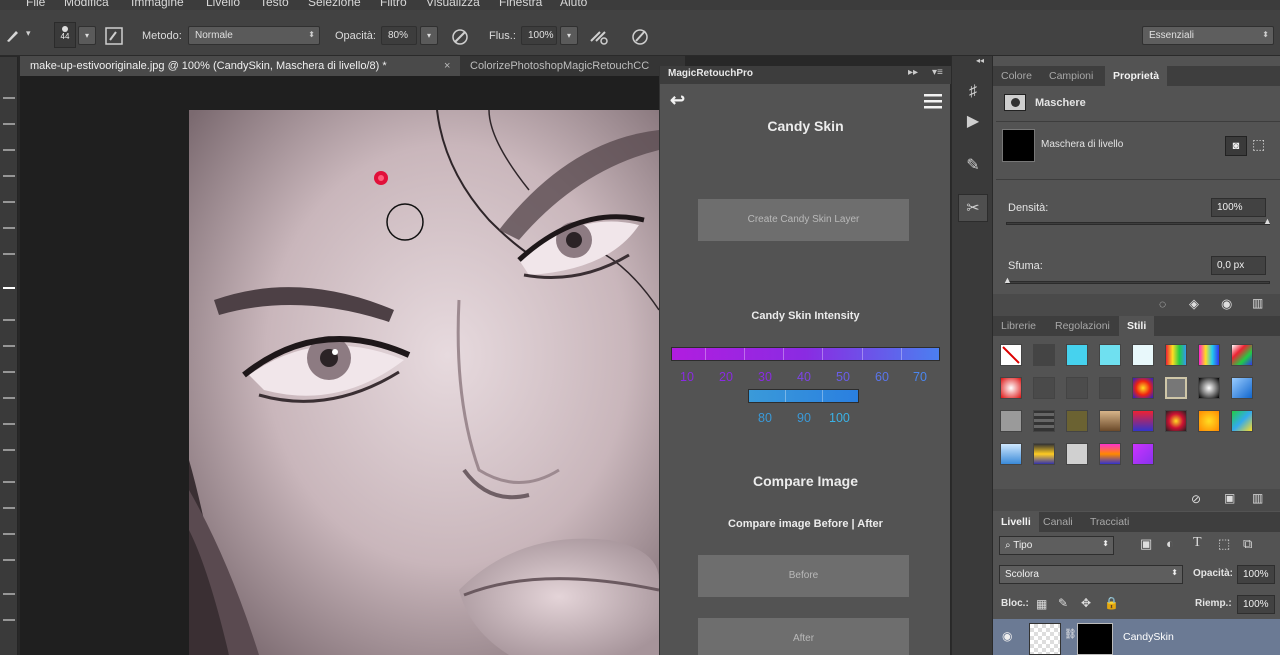 The width and height of the screenshot is (1280, 655). Describe the element at coordinates (1056, 545) in the screenshot. I see `layer-filter-select: ⌕ Tipo ⬍` at that location.